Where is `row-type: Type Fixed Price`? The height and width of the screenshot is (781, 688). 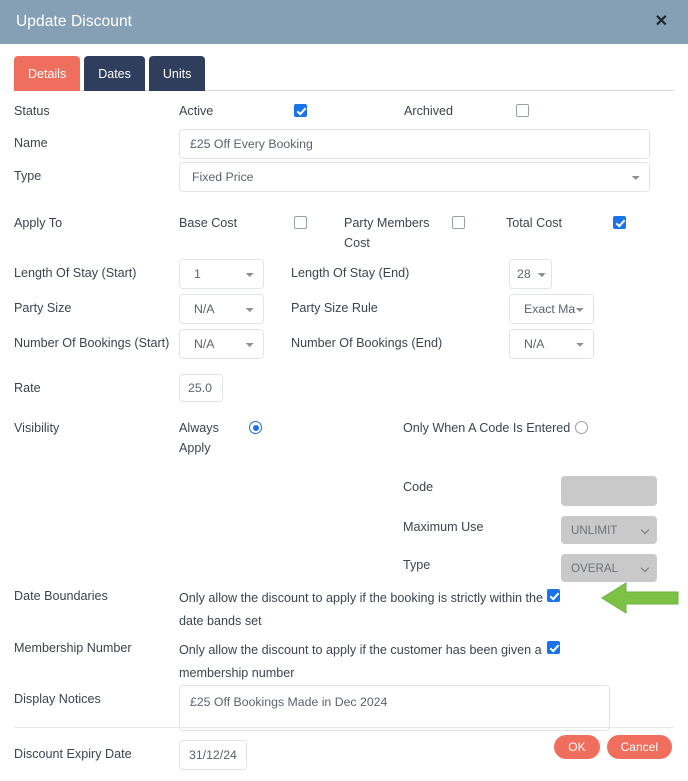 row-type: Type Fixed Price is located at coordinates (344, 185).